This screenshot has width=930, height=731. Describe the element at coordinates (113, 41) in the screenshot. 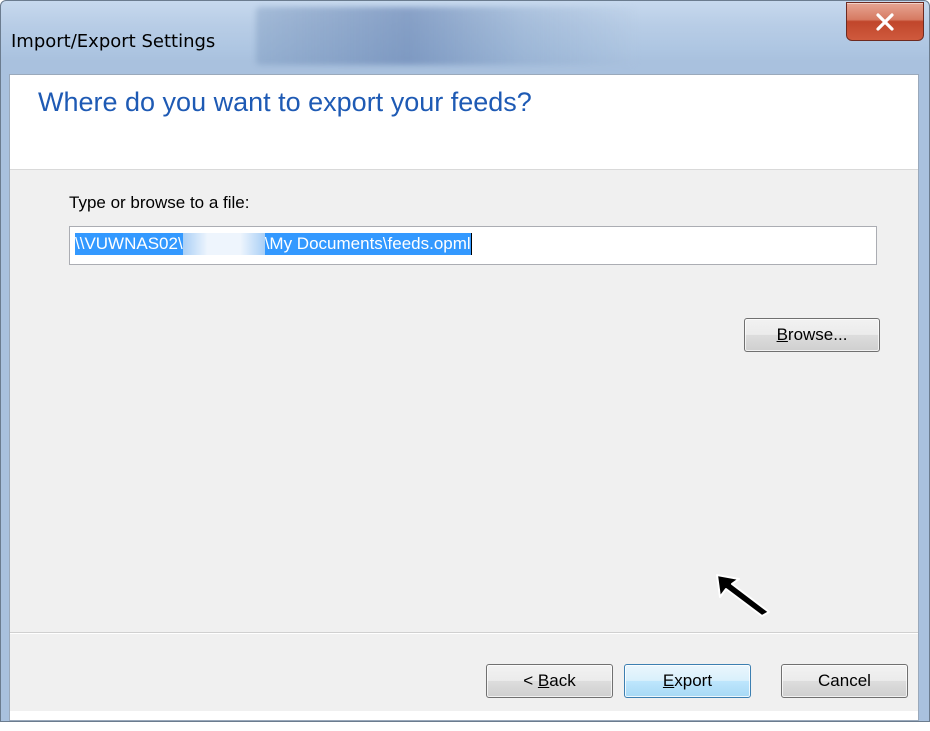

I see `window-title: Import/Export Settings` at that location.